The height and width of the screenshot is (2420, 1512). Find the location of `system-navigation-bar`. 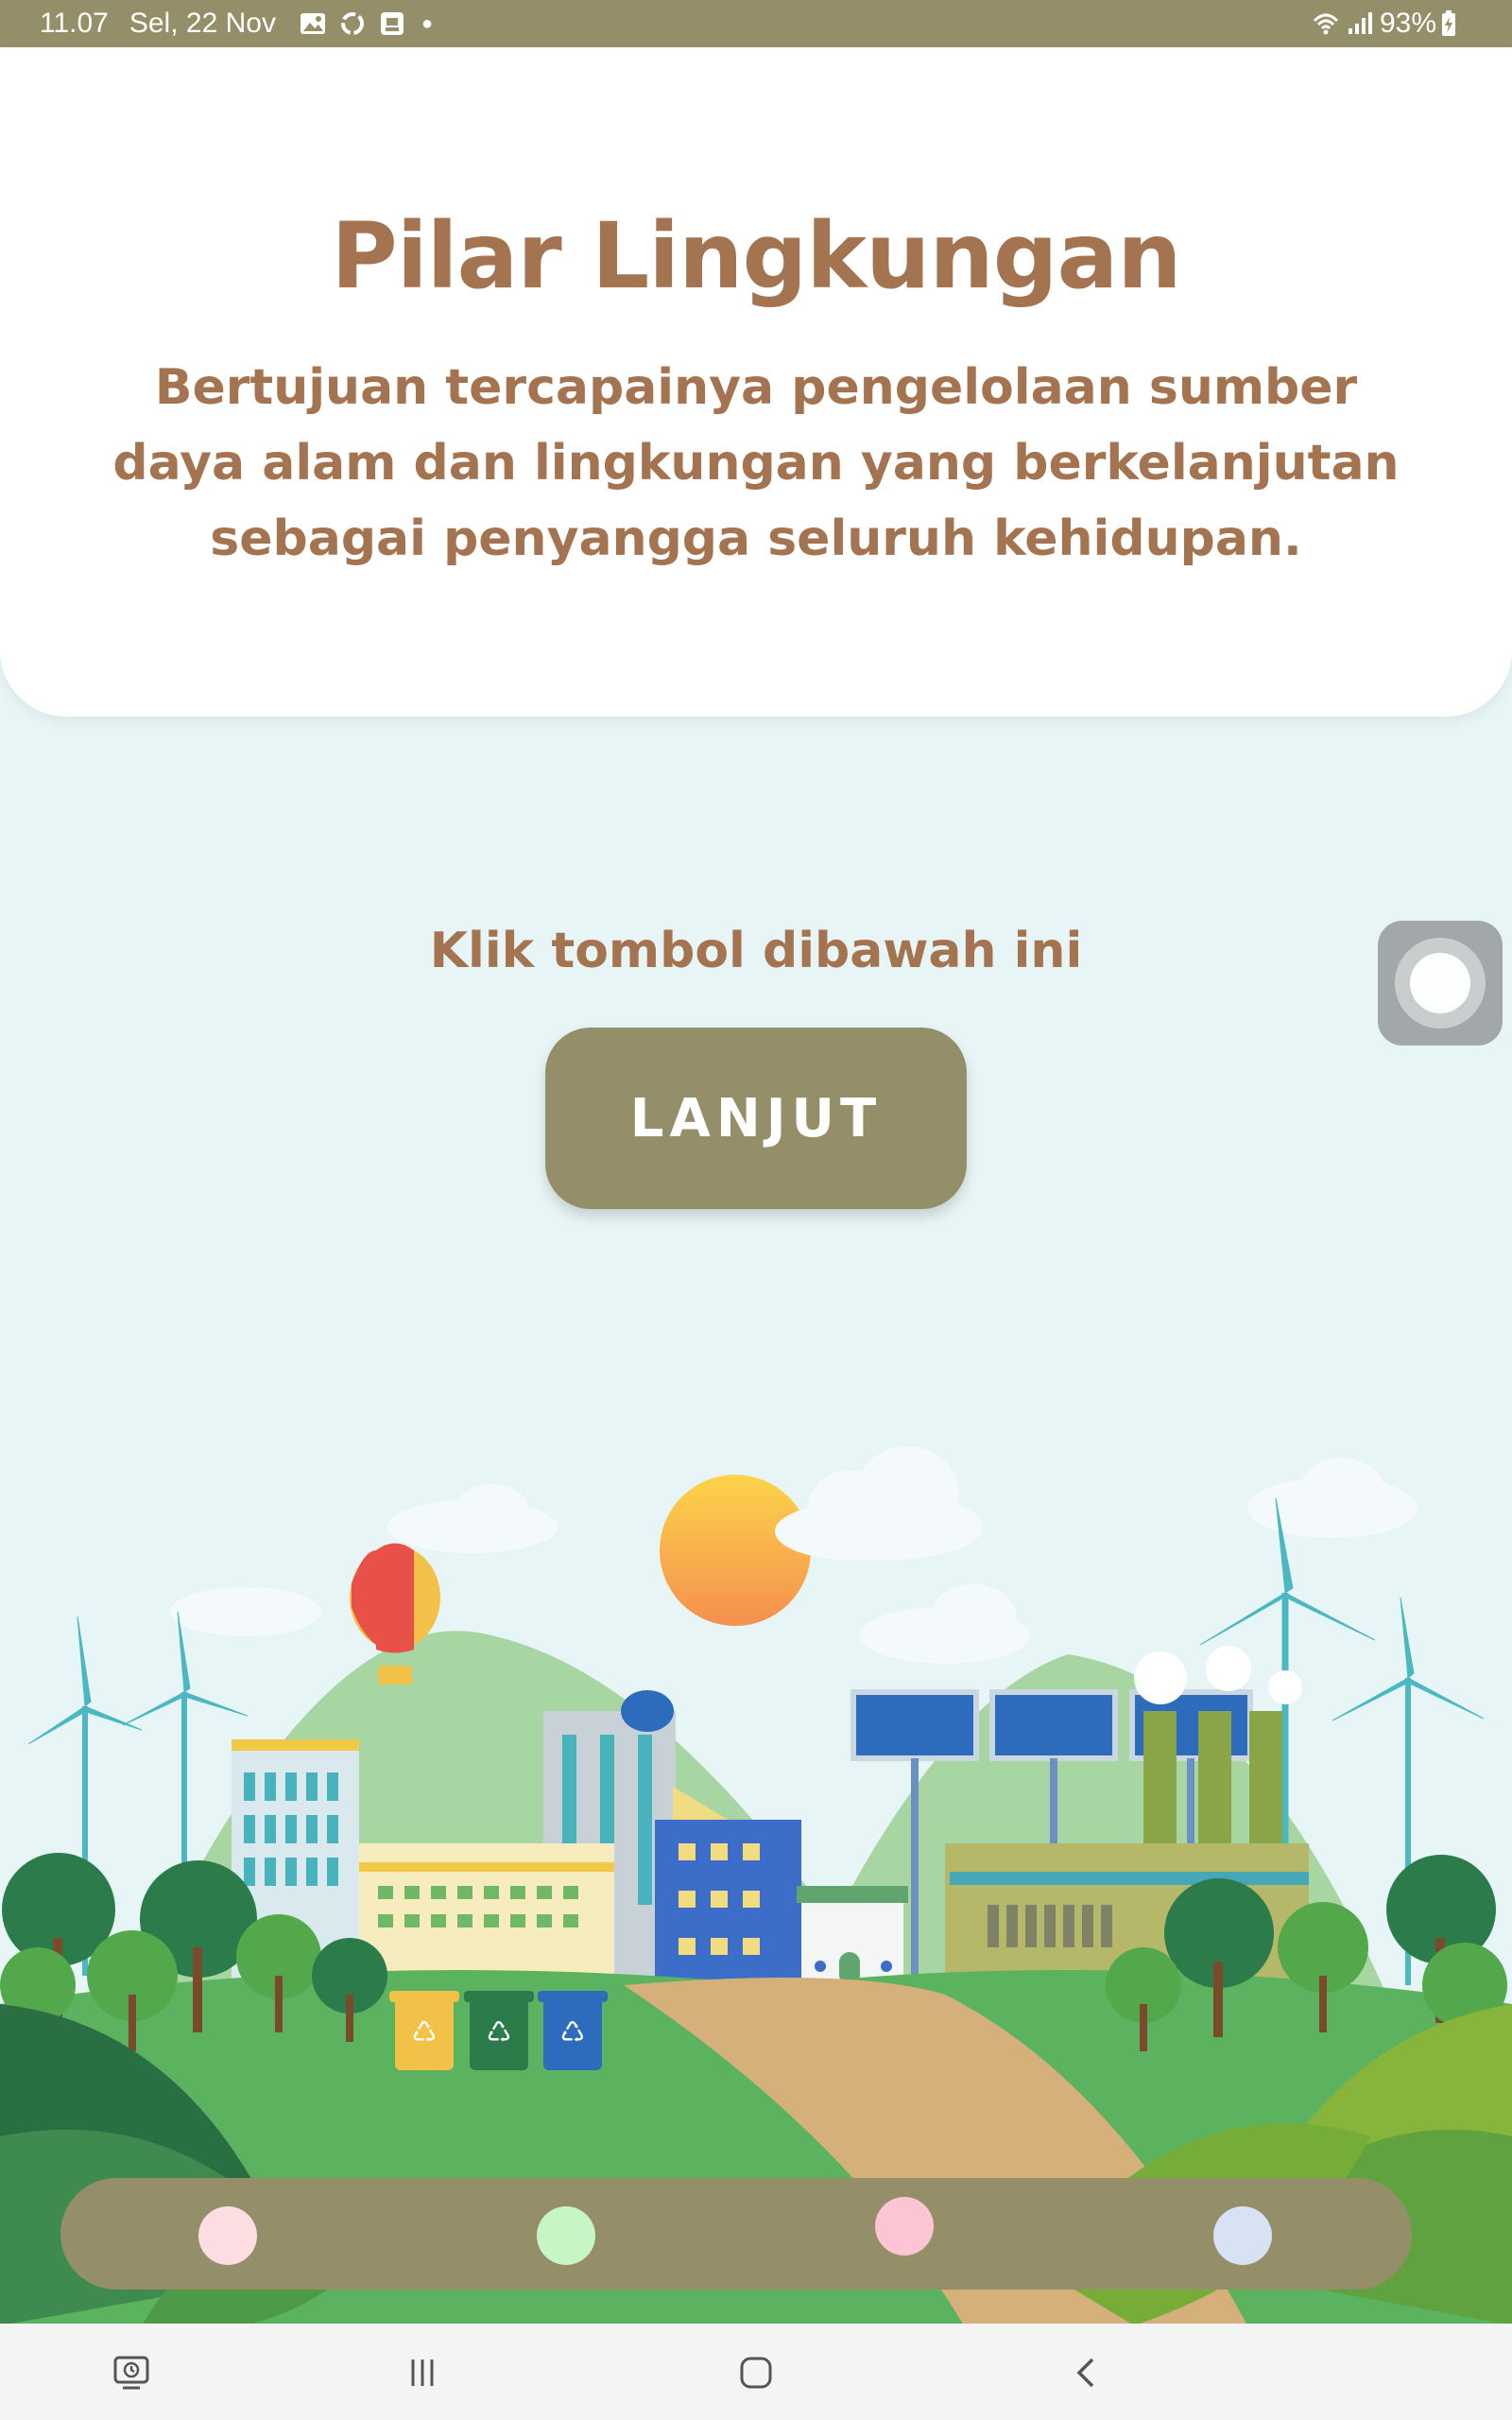

system-navigation-bar is located at coordinates (756, 2372).